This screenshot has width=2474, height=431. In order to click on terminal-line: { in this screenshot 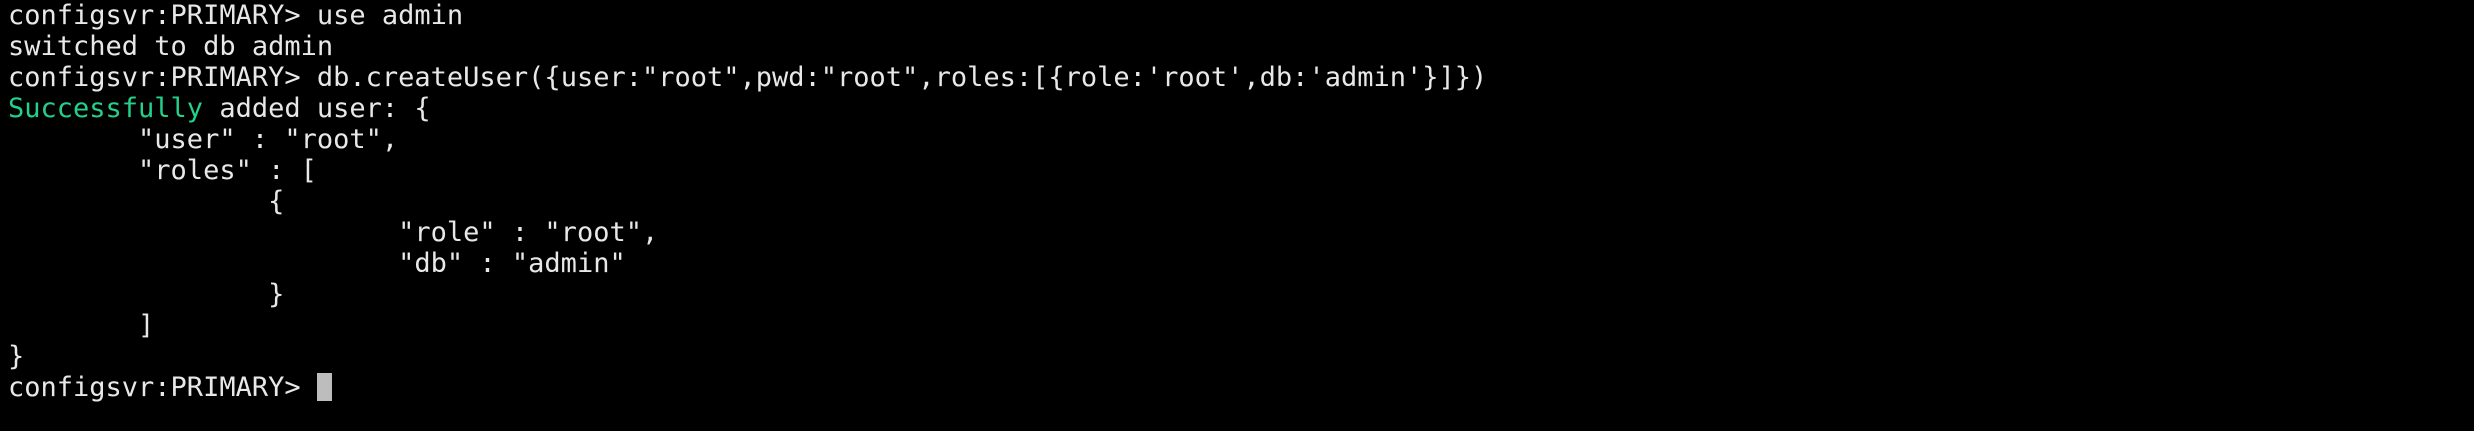, I will do `click(1241, 201)`.